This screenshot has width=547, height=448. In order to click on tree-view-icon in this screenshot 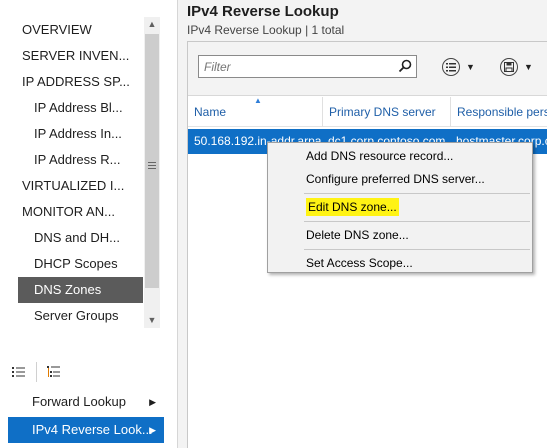, I will do `click(53, 371)`.